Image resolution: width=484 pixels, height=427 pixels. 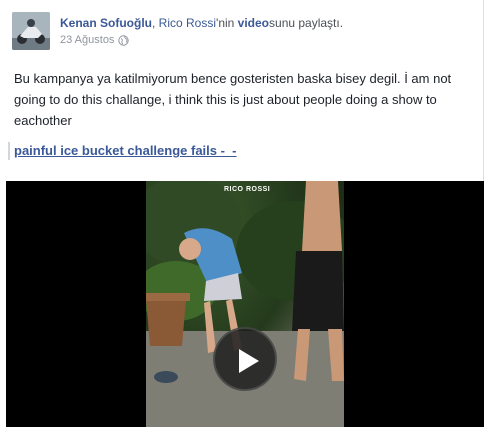 What do you see at coordinates (253, 23) in the screenshot?
I see `video-link: video` at bounding box center [253, 23].